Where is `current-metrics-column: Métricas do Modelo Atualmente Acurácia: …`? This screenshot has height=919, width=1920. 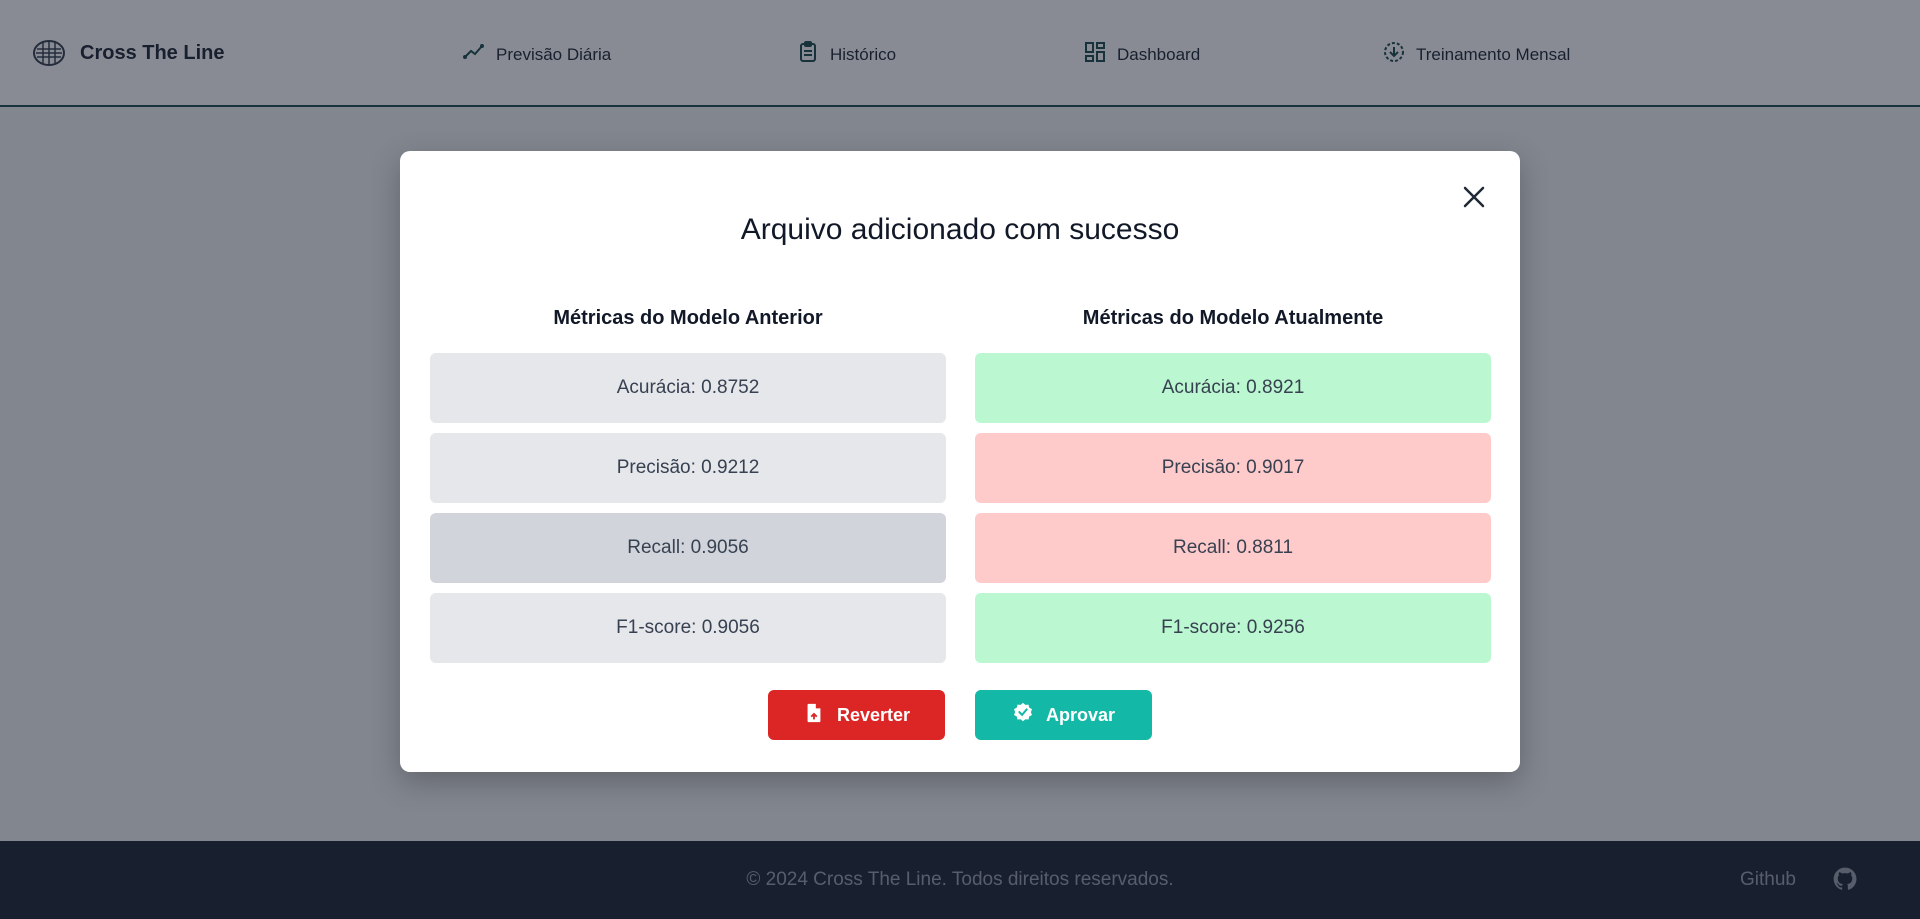 current-metrics-column: Métricas do Modelo Atualmente Acurácia: … is located at coordinates (1233, 483).